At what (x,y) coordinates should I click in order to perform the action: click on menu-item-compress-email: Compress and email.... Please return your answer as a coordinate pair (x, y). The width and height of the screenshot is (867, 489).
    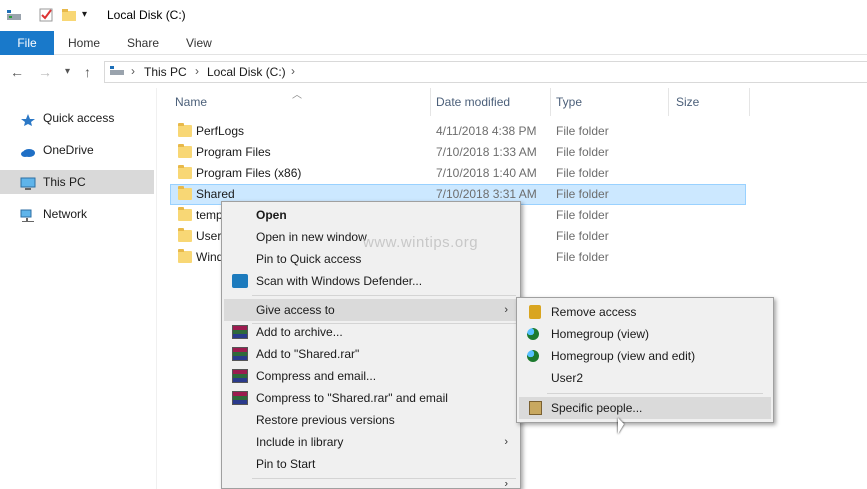
    Looking at the image, I should click on (371, 376).